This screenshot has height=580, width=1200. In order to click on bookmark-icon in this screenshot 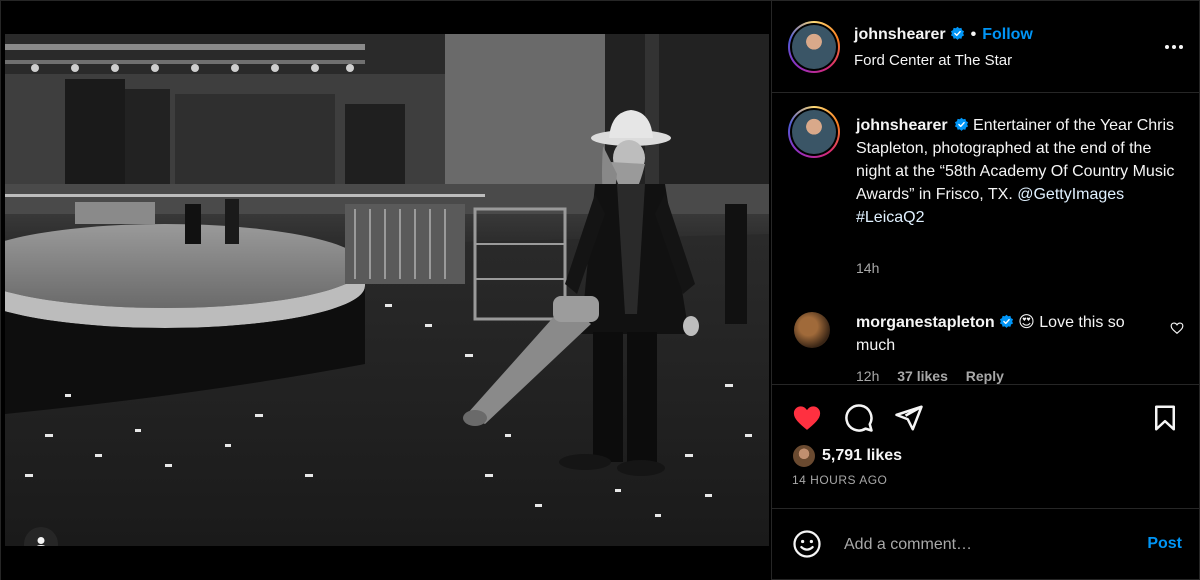, I will do `click(1165, 418)`.